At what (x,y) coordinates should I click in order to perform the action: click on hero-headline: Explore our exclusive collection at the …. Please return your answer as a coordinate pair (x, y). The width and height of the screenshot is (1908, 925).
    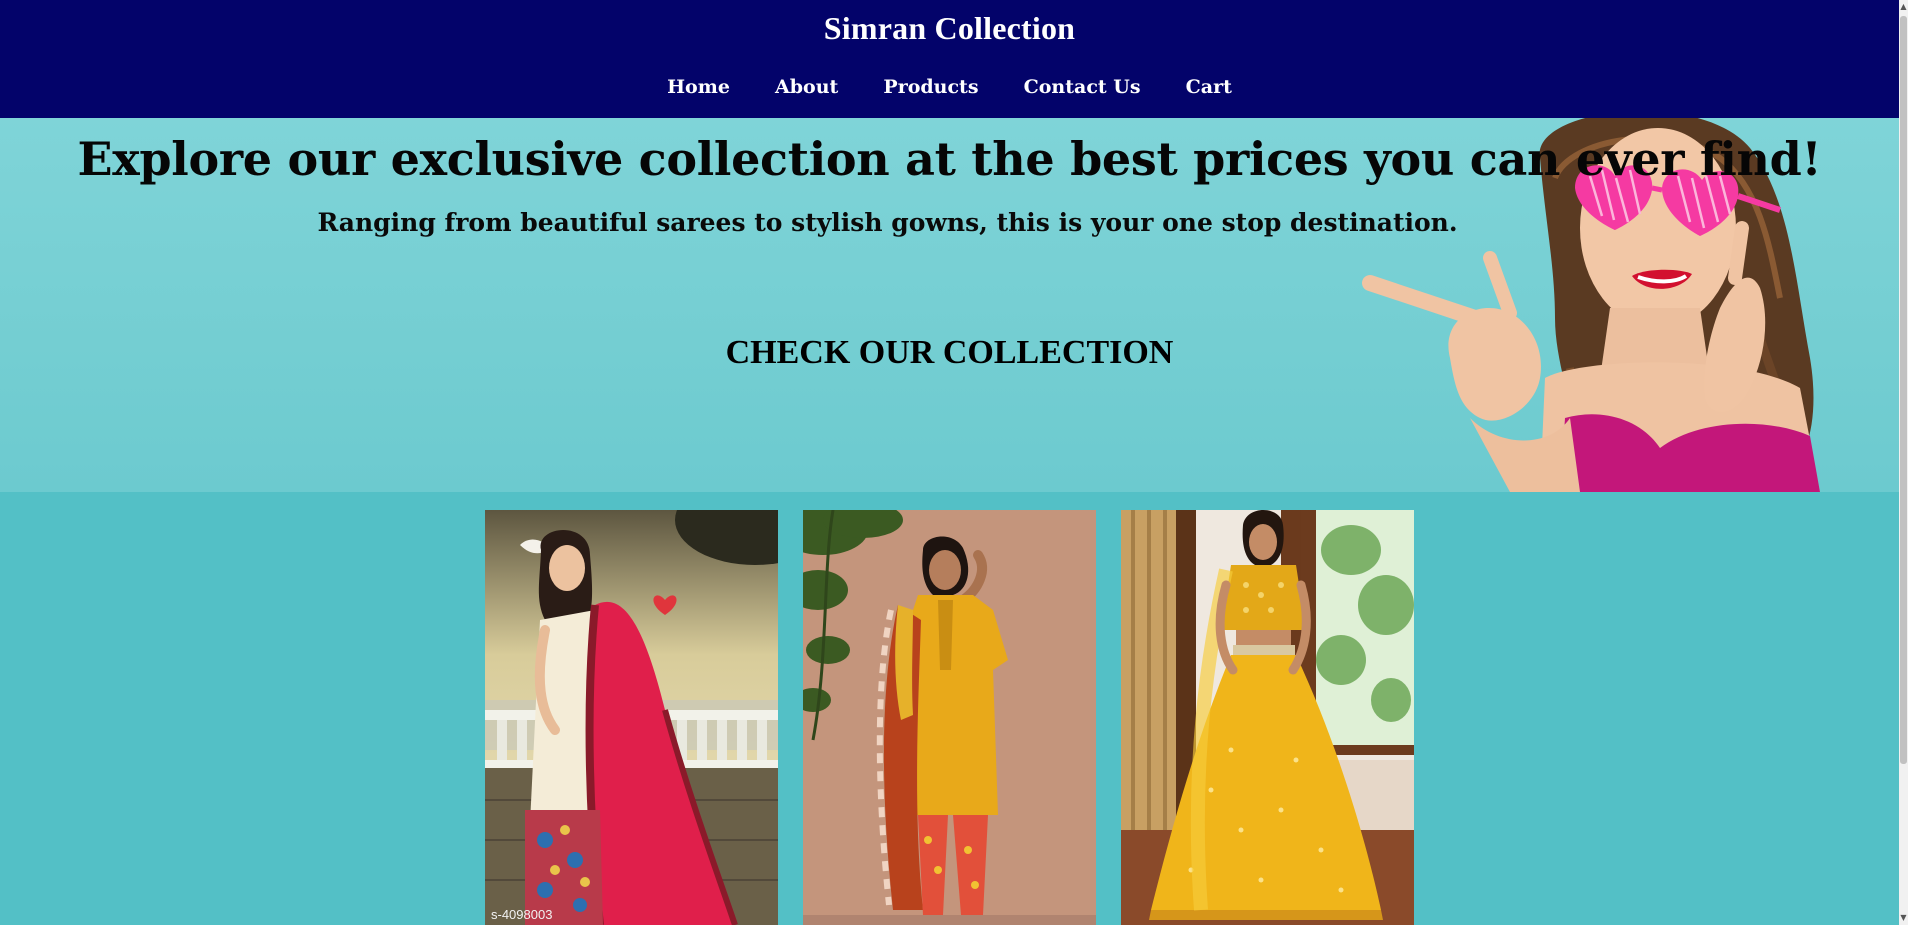
    Looking at the image, I should click on (949, 159).